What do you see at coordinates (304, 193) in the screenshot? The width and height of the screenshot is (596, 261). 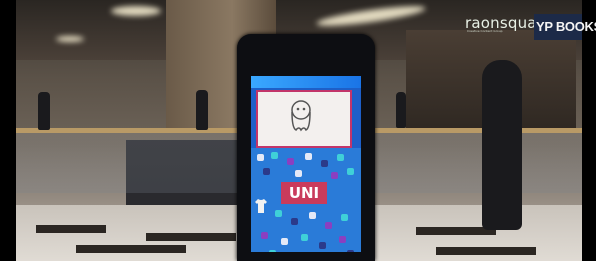 I see `uni-banner: UNI` at bounding box center [304, 193].